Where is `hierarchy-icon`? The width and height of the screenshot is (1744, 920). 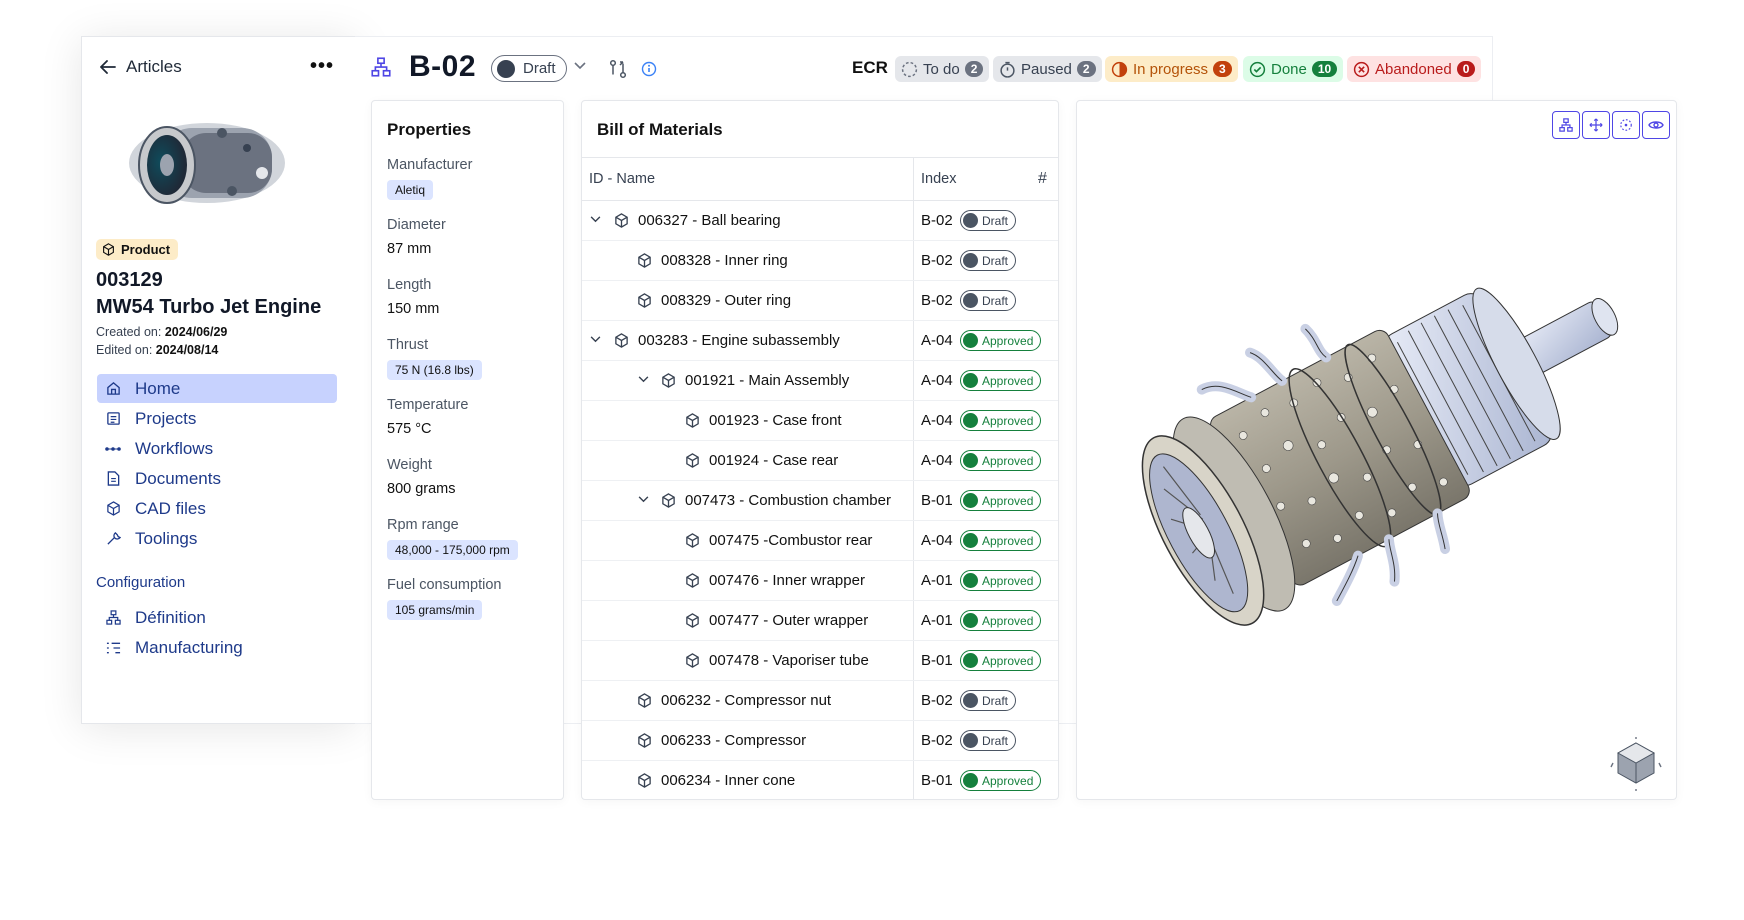
hierarchy-icon is located at coordinates (113, 618).